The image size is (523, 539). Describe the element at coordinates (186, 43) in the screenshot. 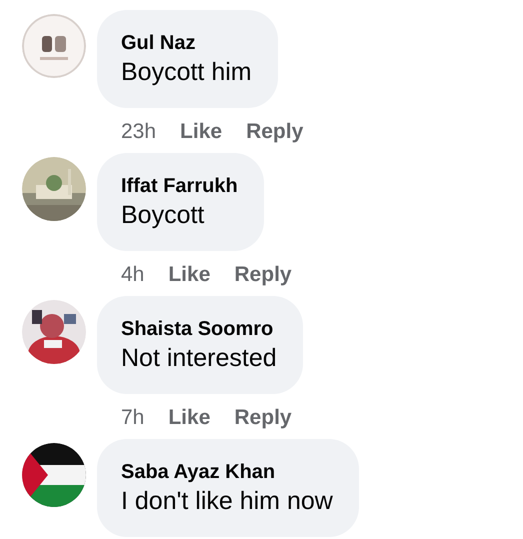

I see `author-name: Gul Naz` at that location.